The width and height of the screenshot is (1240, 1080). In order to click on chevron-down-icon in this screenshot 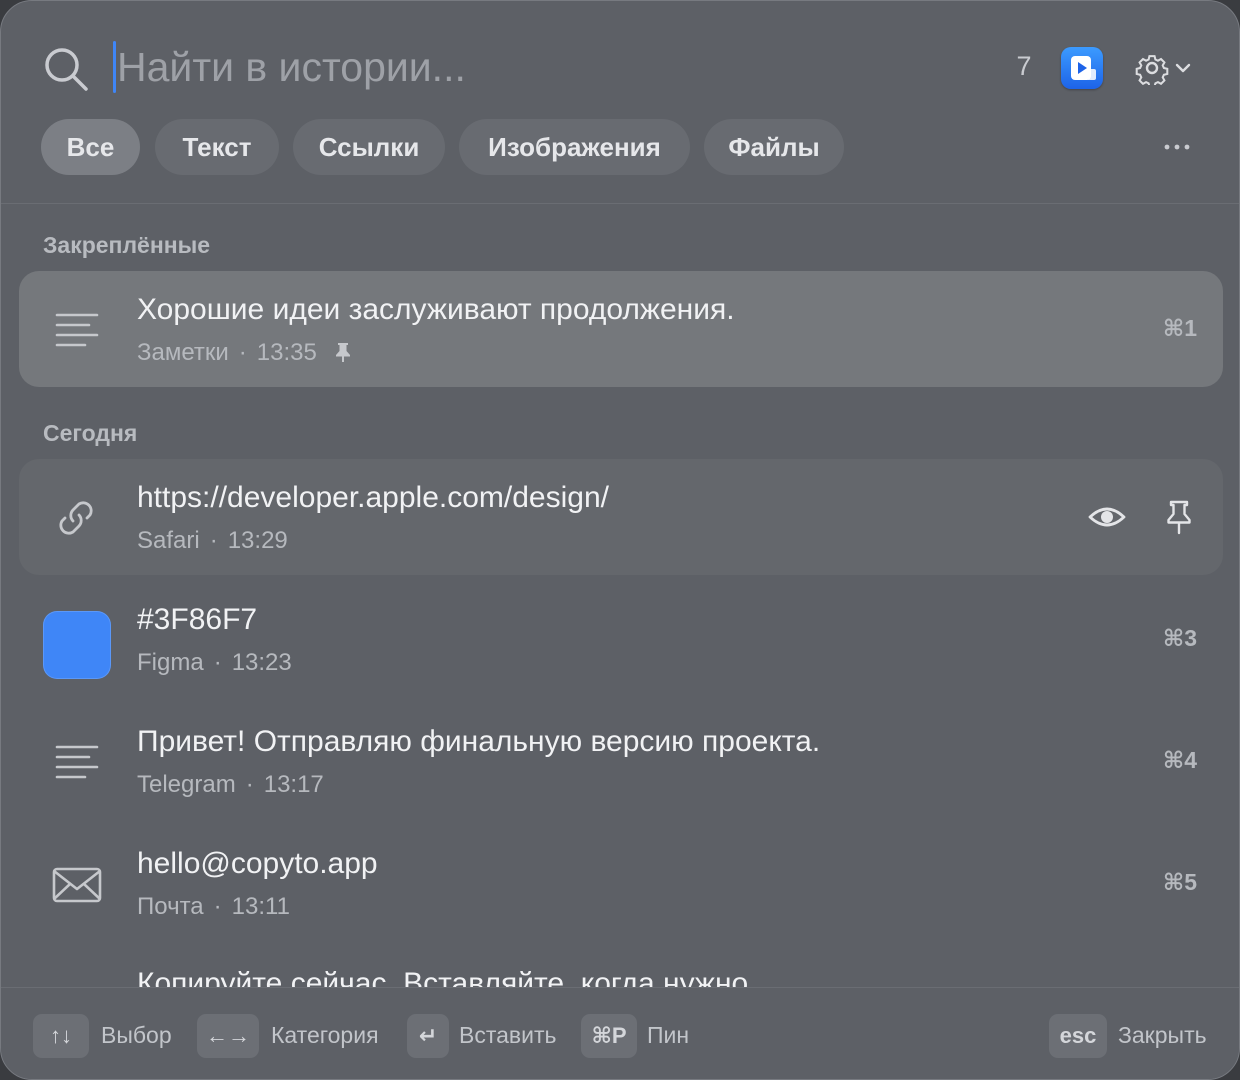, I will do `click(1183, 68)`.